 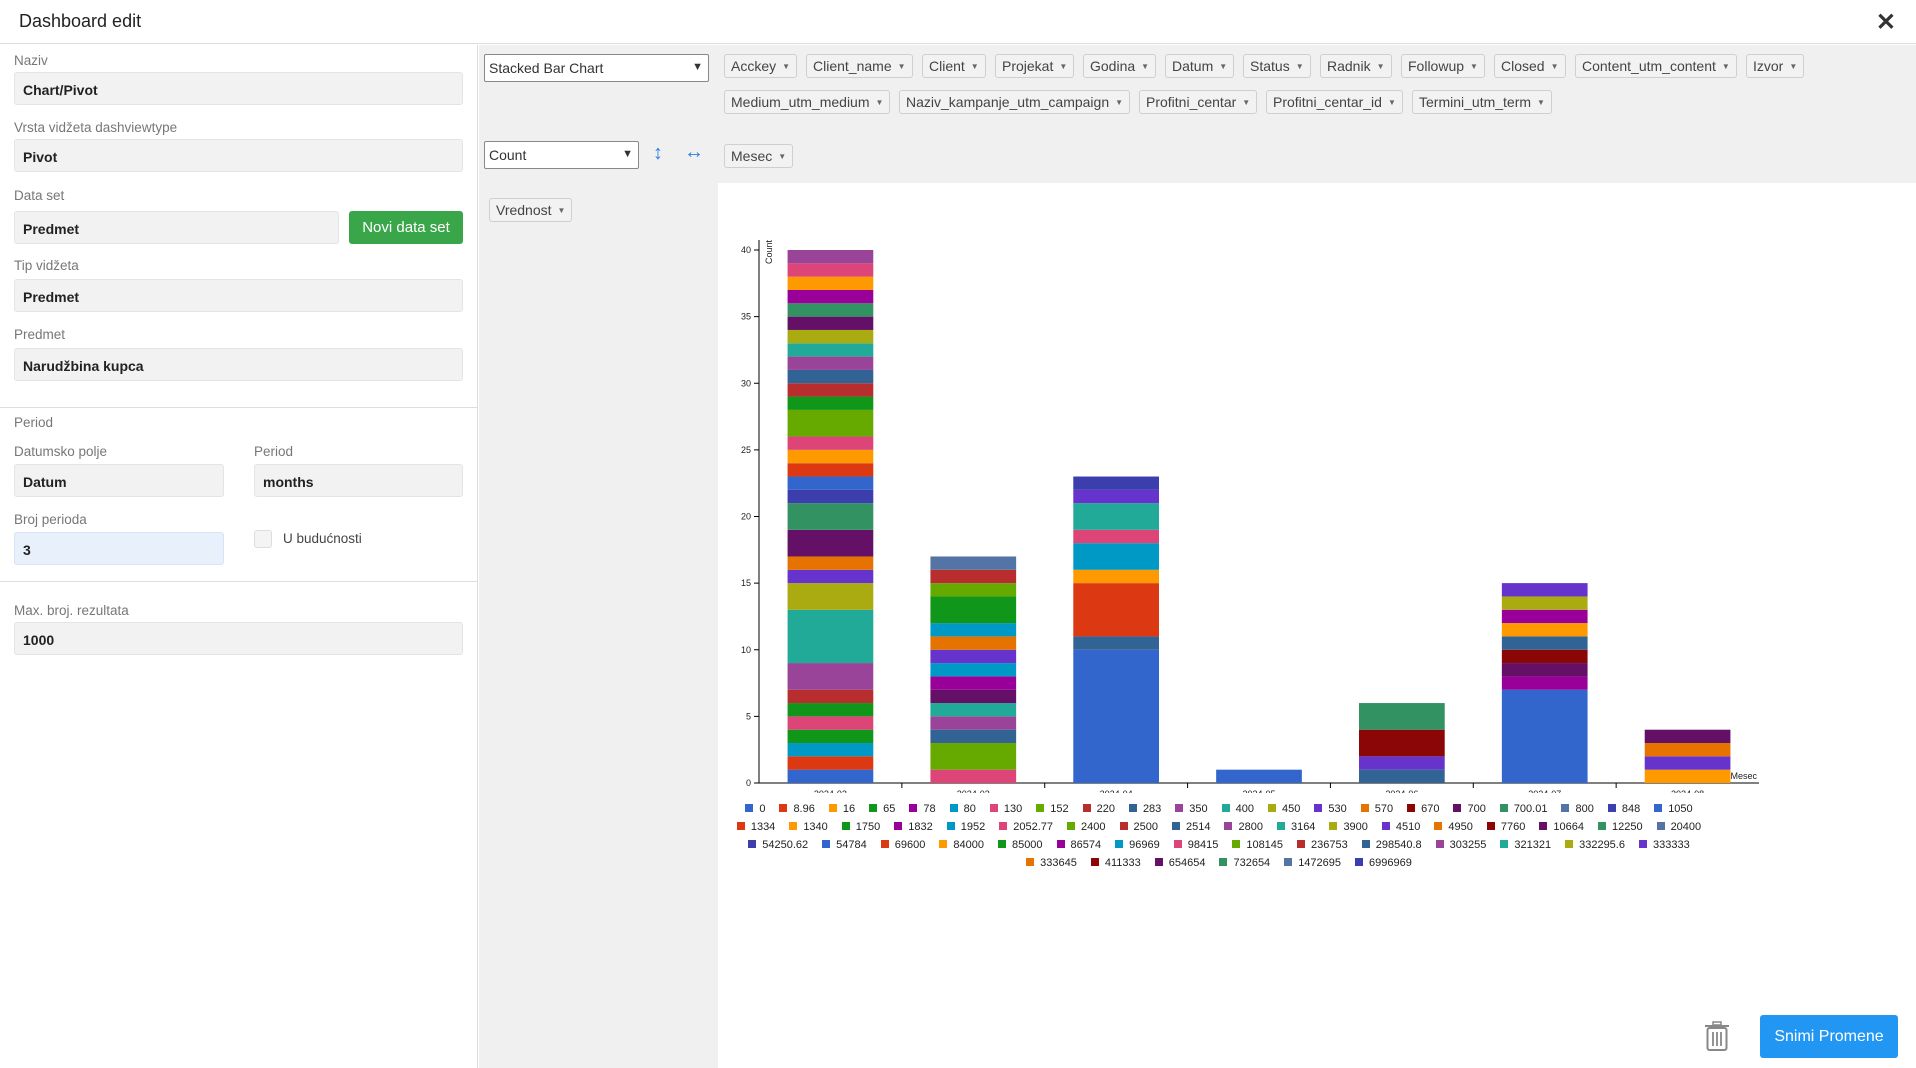 What do you see at coordinates (1631, 809) in the screenshot?
I see `legend-label: 848` at bounding box center [1631, 809].